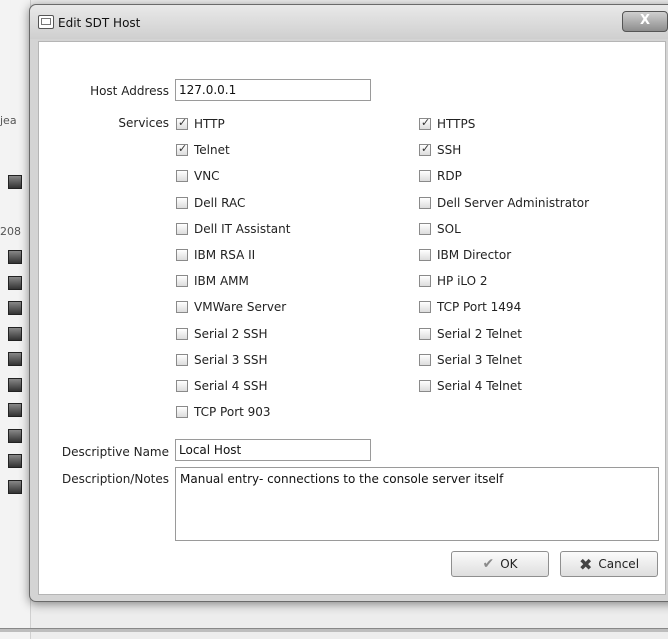 The image size is (668, 639). I want to click on checkbox-label: IBM Director, so click(474, 255).